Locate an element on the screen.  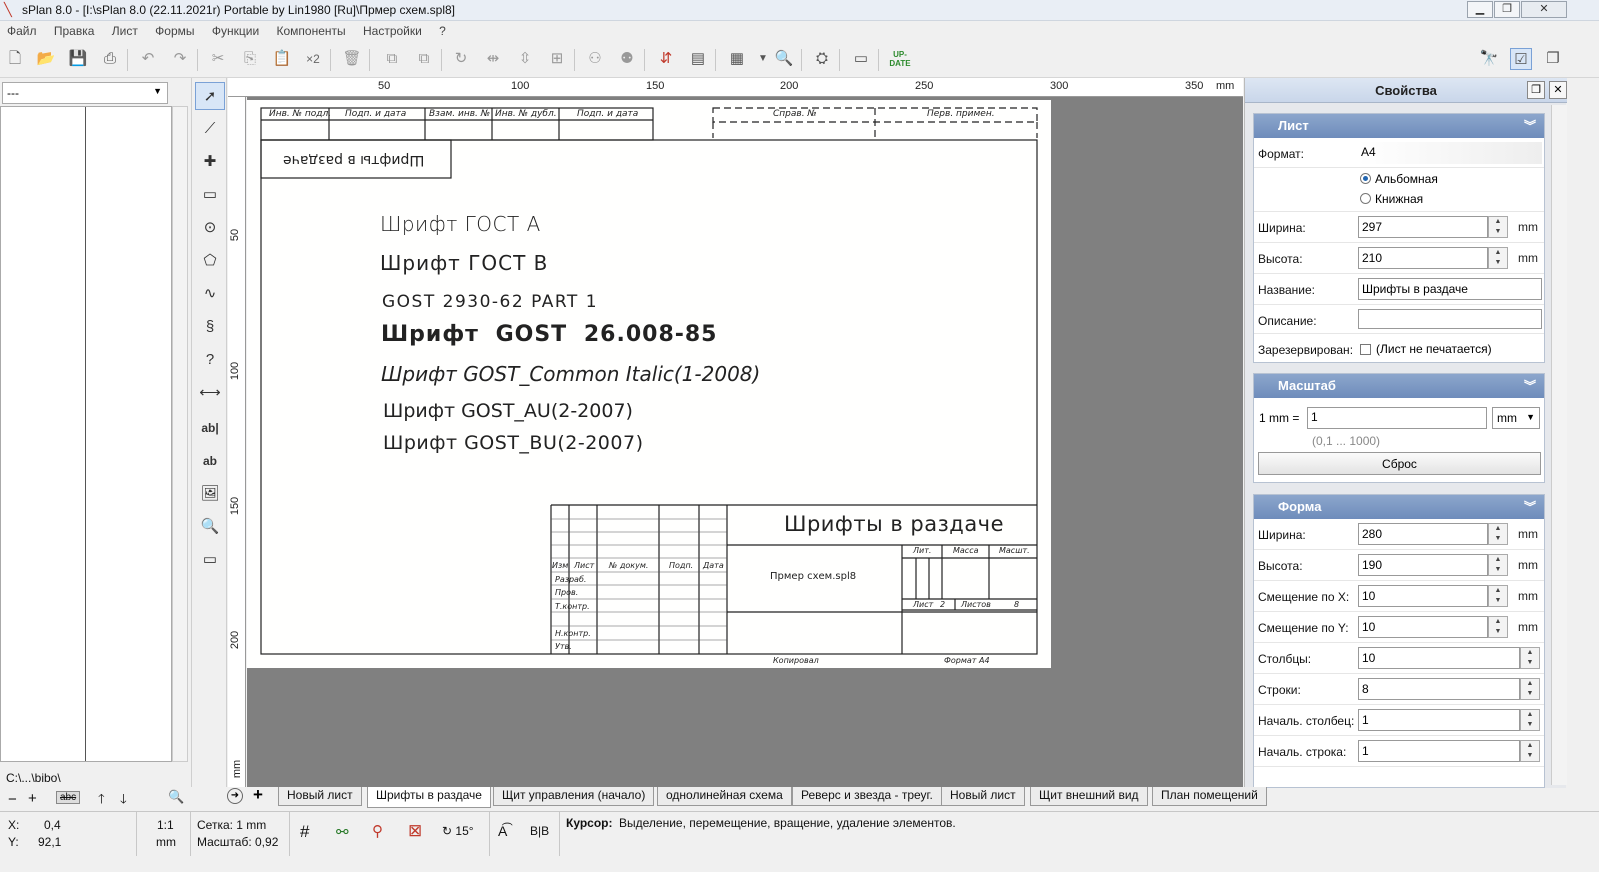
form-height-spinner: ▲ ▼ is located at coordinates (1498, 565).